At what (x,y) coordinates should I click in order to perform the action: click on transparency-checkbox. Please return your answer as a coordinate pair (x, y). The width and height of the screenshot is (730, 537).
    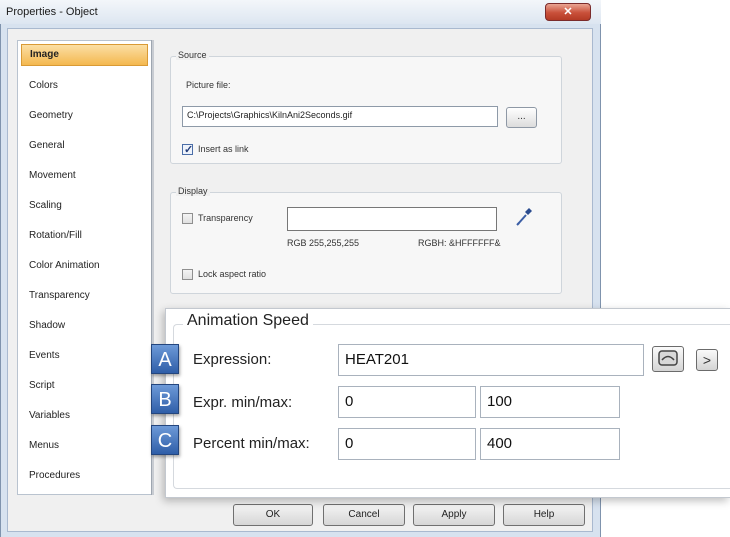
    Looking at the image, I should click on (187, 218).